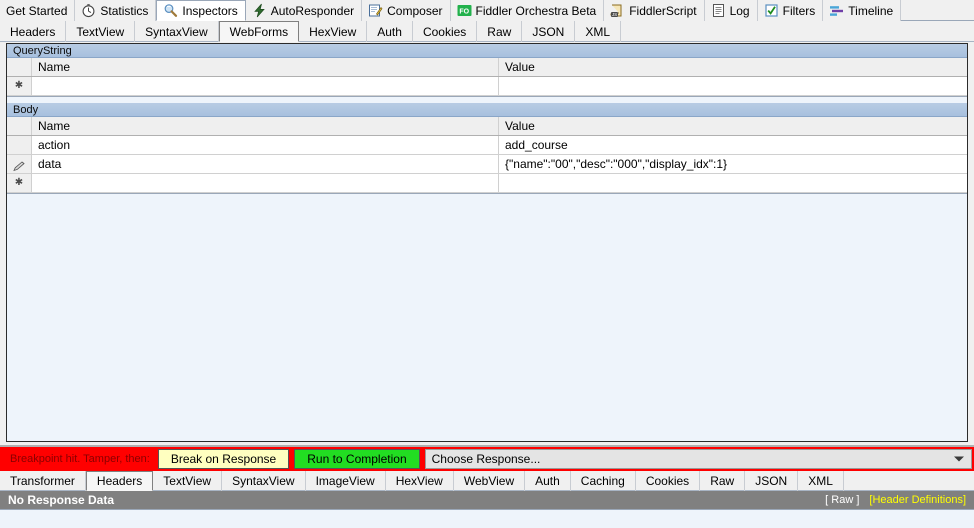 This screenshot has width=974, height=528. What do you see at coordinates (487, 51) in the screenshot?
I see `querystring-section-header: QueryString` at bounding box center [487, 51].